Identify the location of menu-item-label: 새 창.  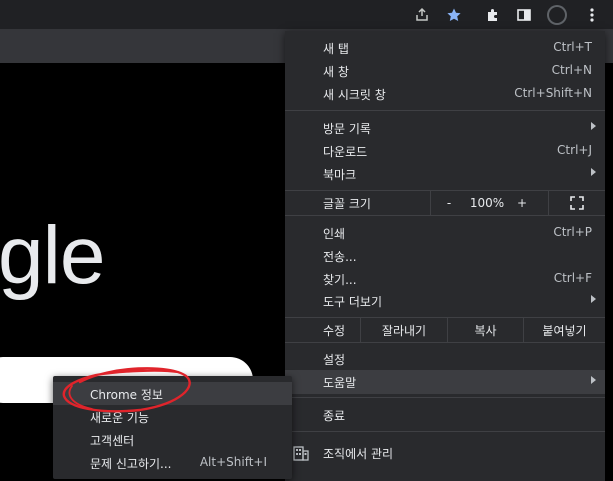
(336, 72).